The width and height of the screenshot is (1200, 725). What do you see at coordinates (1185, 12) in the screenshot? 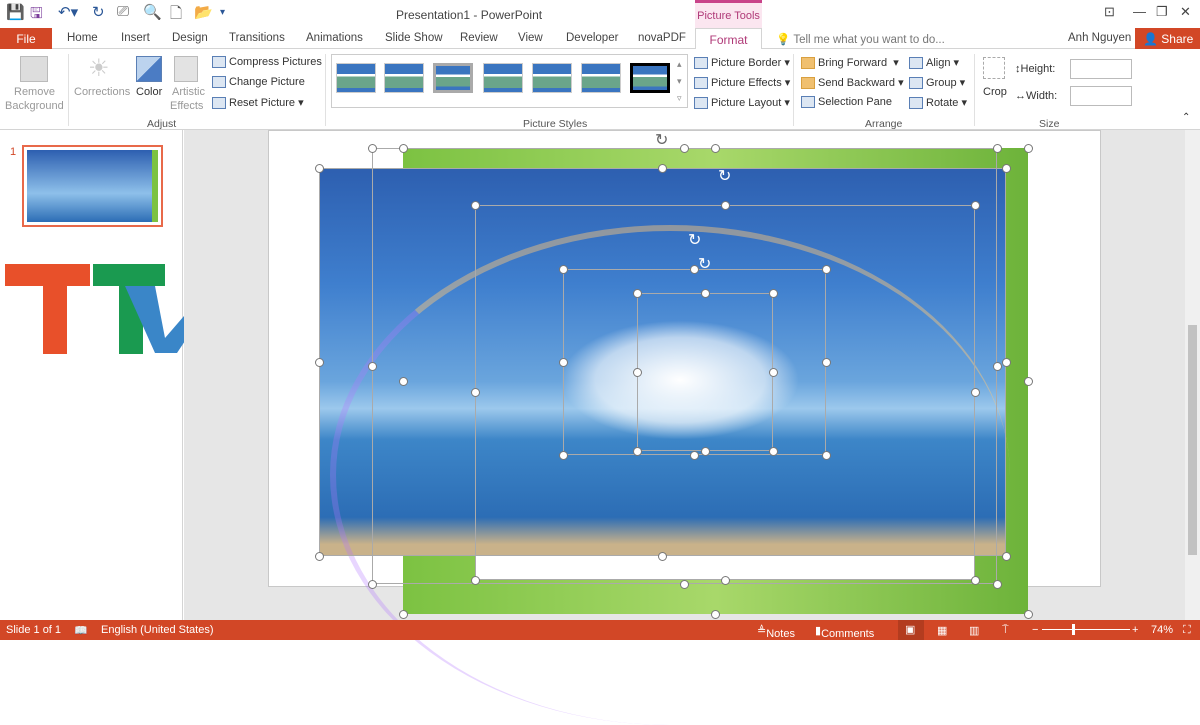
I see `close-icon: ✕` at bounding box center [1185, 12].